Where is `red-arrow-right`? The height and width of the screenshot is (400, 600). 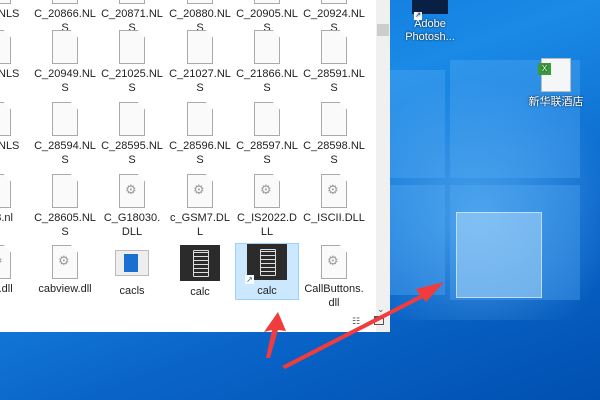
red-arrow-right is located at coordinates (363, 325).